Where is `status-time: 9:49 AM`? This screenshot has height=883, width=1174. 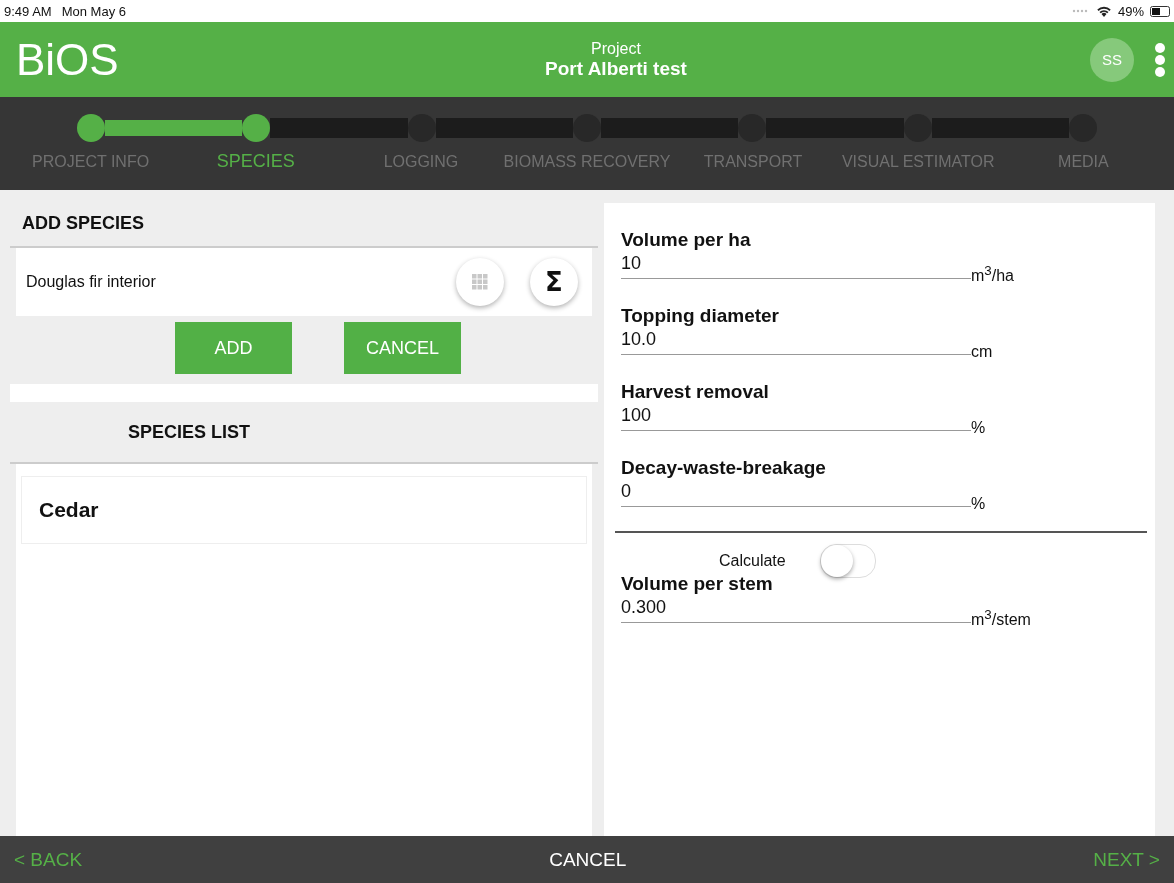
status-time: 9:49 AM is located at coordinates (28, 11).